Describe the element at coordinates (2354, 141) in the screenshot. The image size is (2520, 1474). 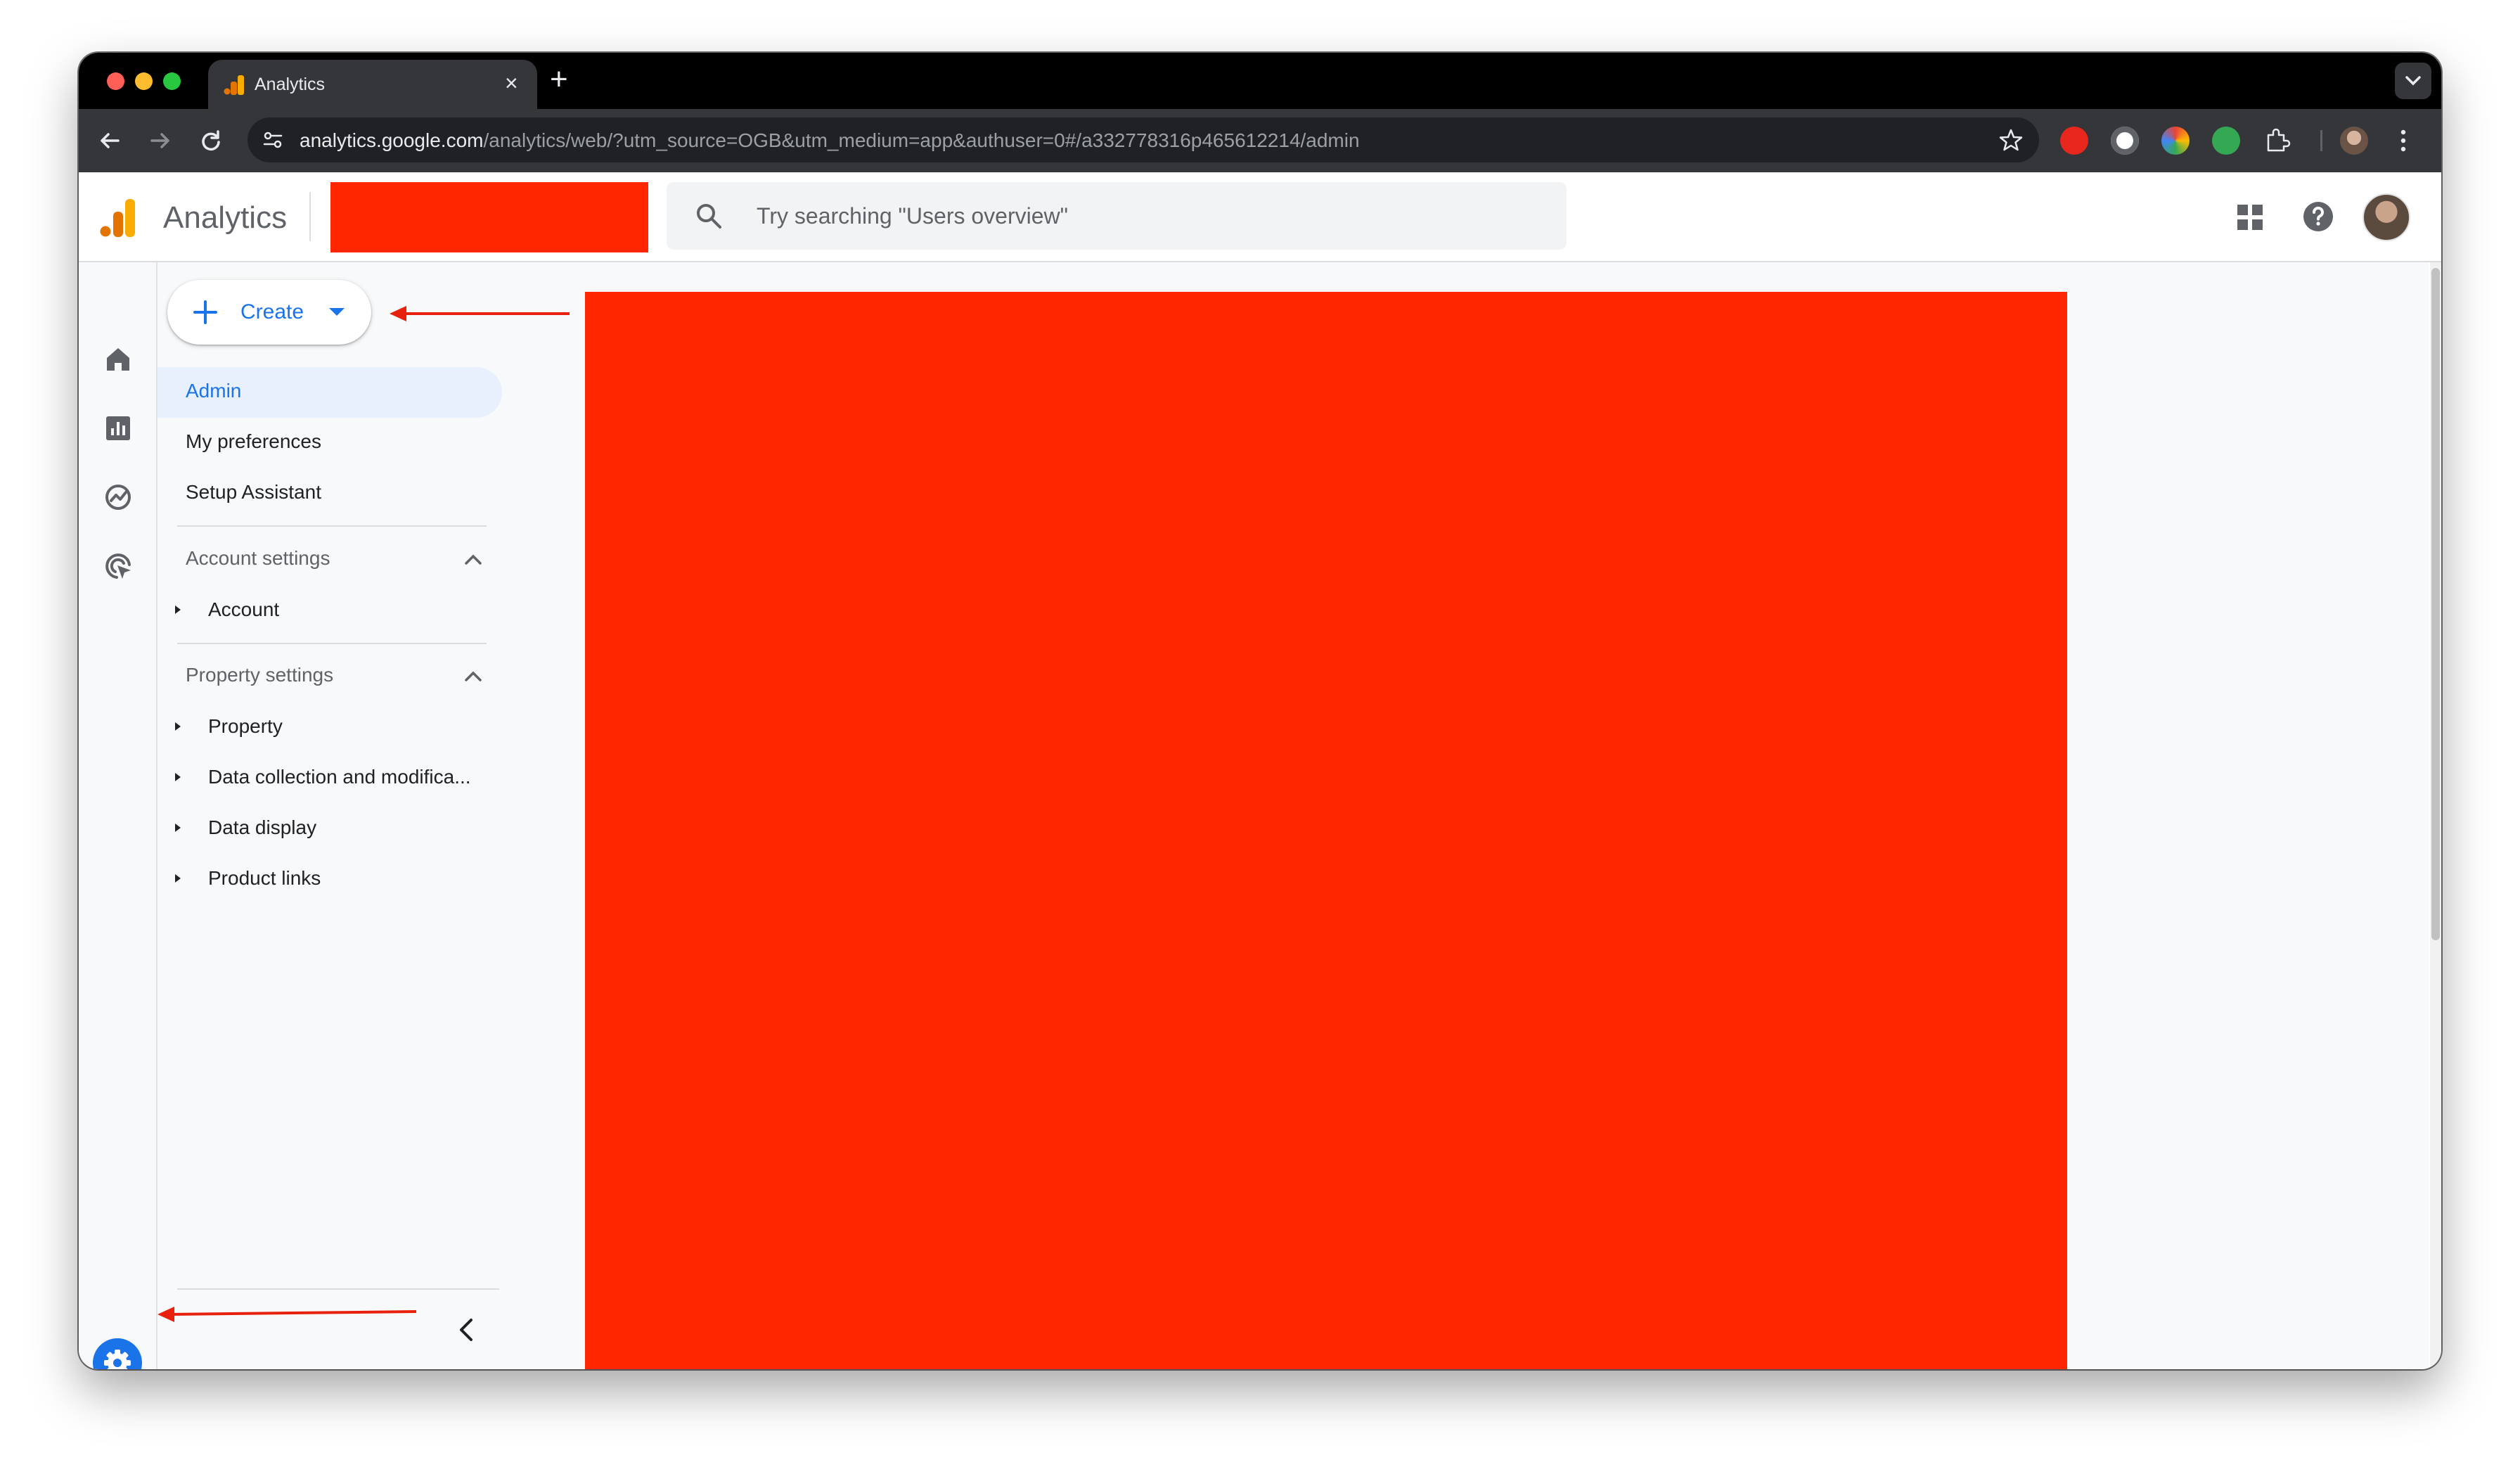
I see `profile-avatar-icon` at that location.